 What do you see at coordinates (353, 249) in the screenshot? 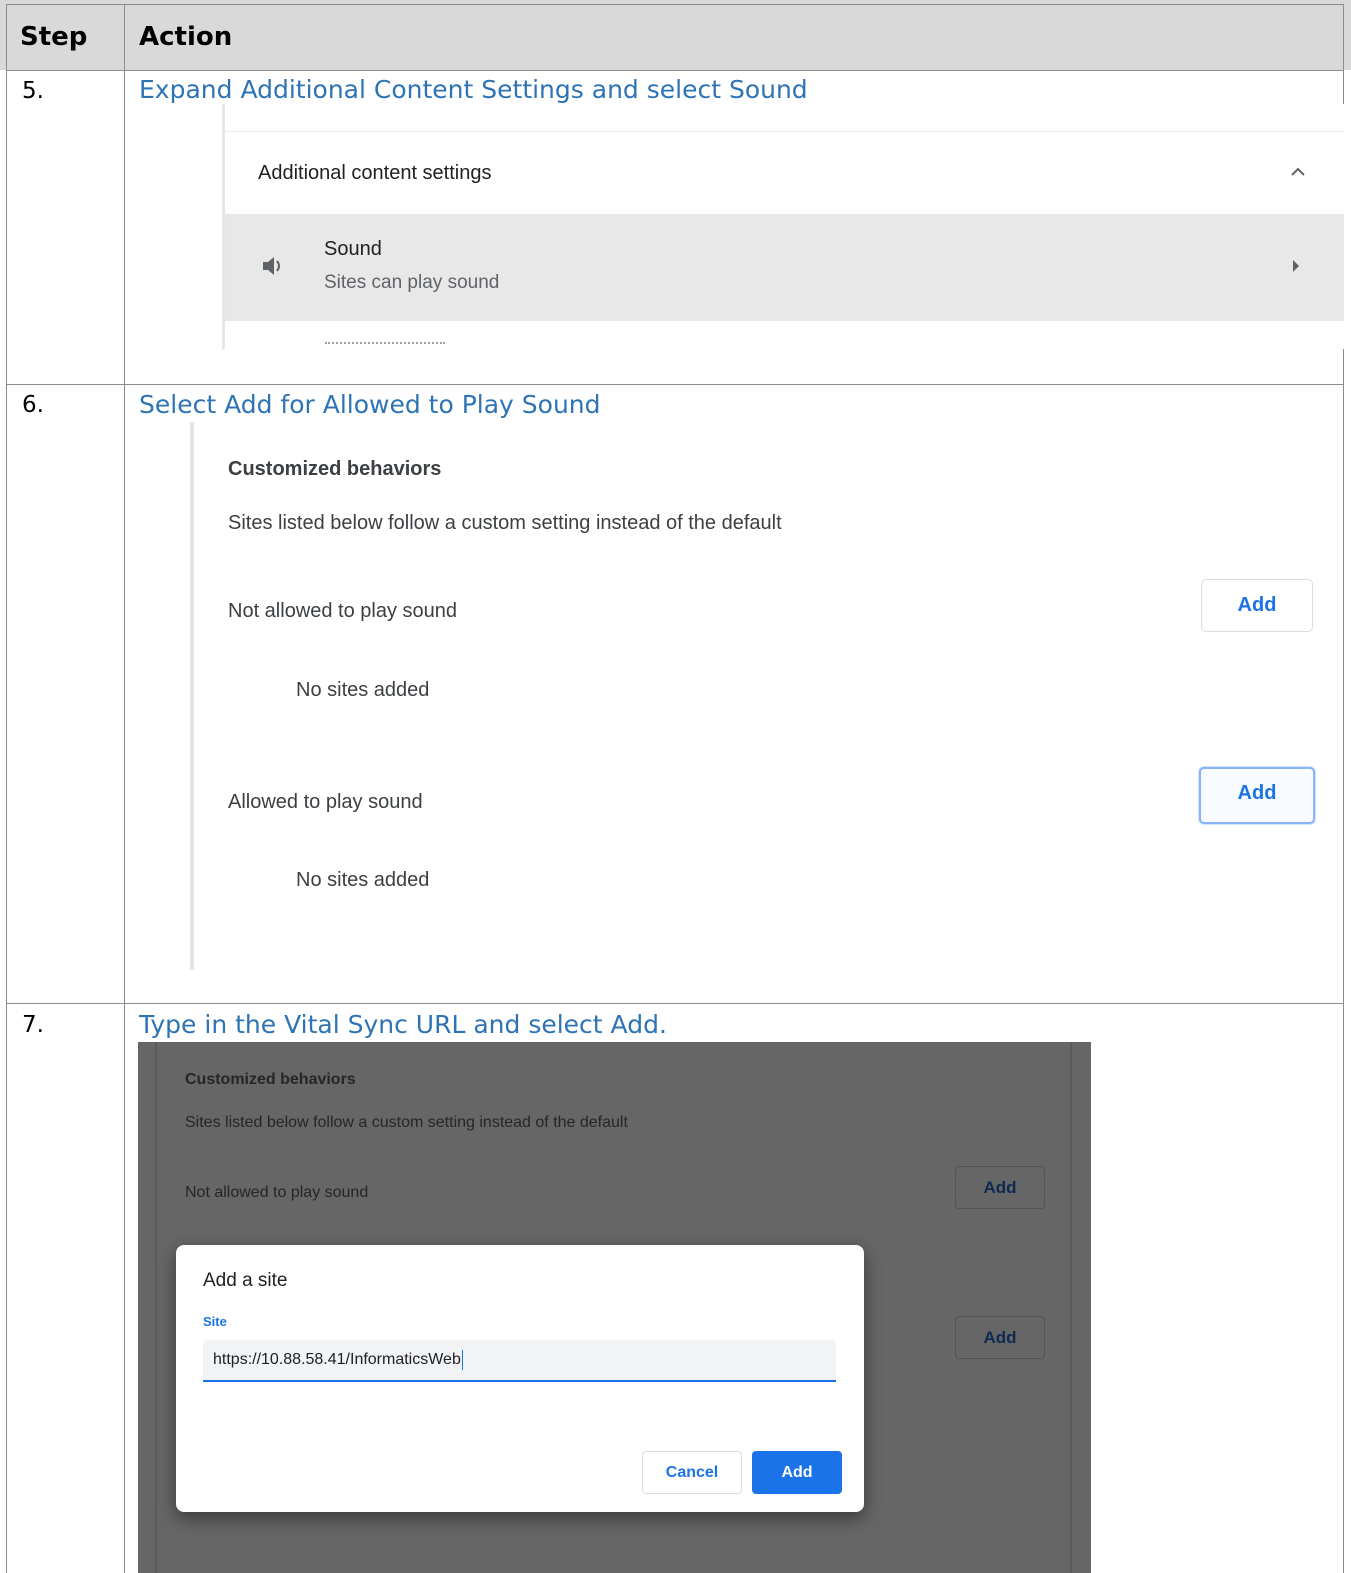
I see `sound-title: Sound` at bounding box center [353, 249].